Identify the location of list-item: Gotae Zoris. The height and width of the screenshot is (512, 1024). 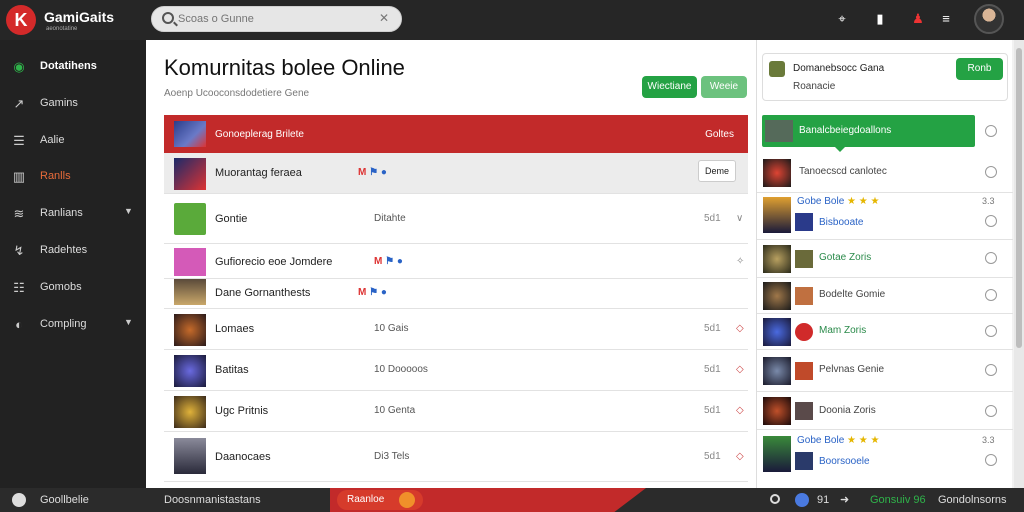
(885, 259).